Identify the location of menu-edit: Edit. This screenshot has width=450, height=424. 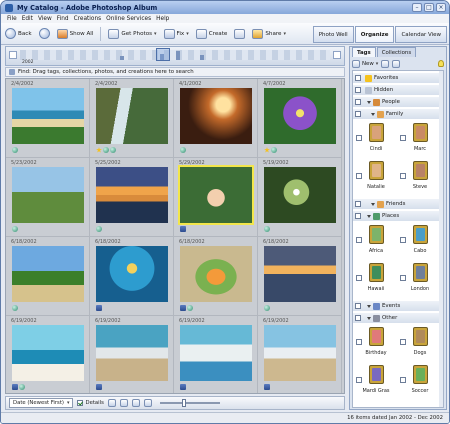
(27, 19).